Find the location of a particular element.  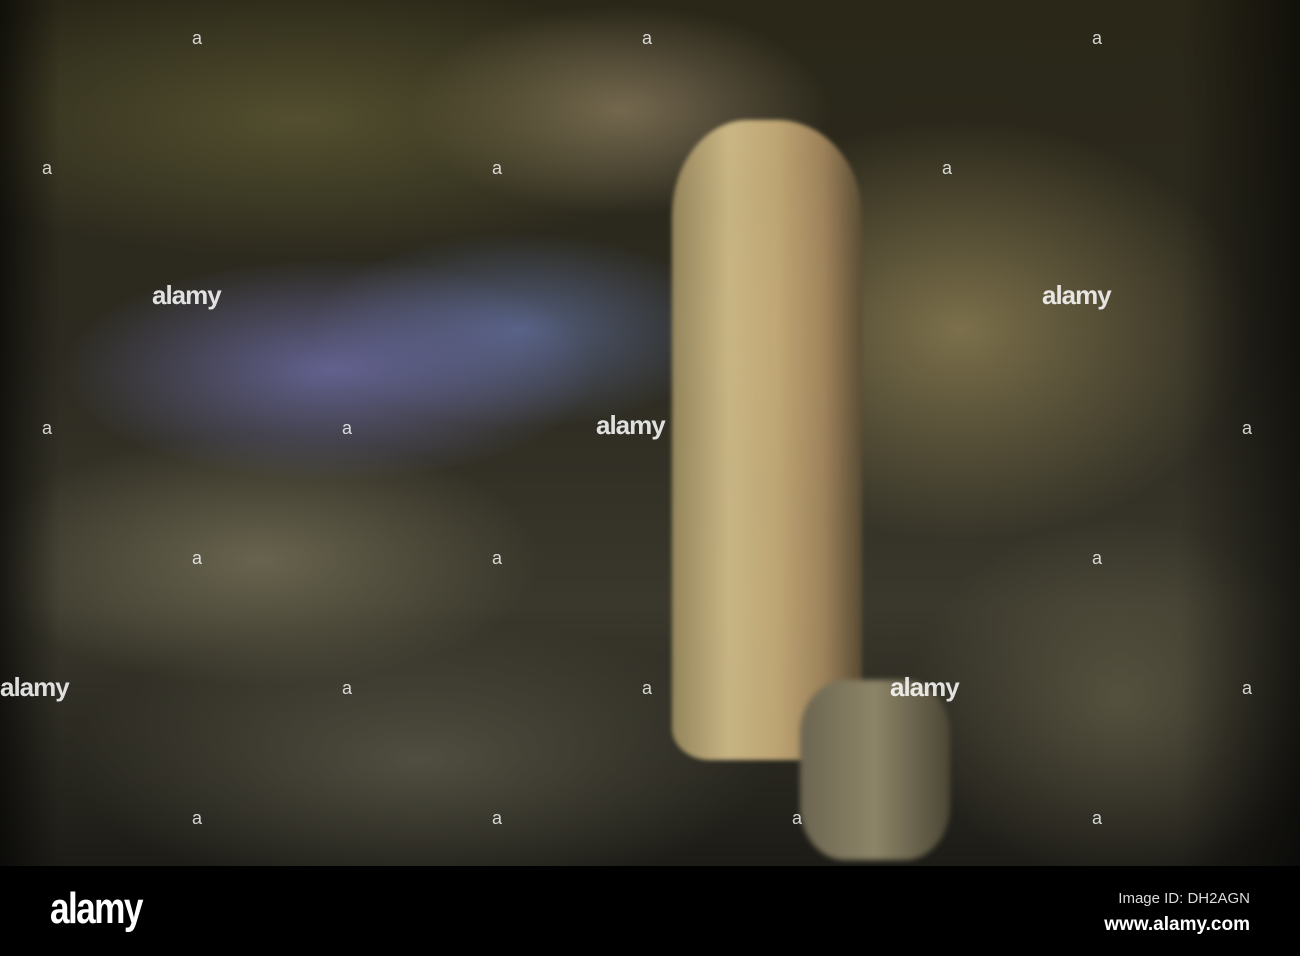

footer-bar: alamy Image ID: DH2AGN www.alamy.com is located at coordinates (650, 911).